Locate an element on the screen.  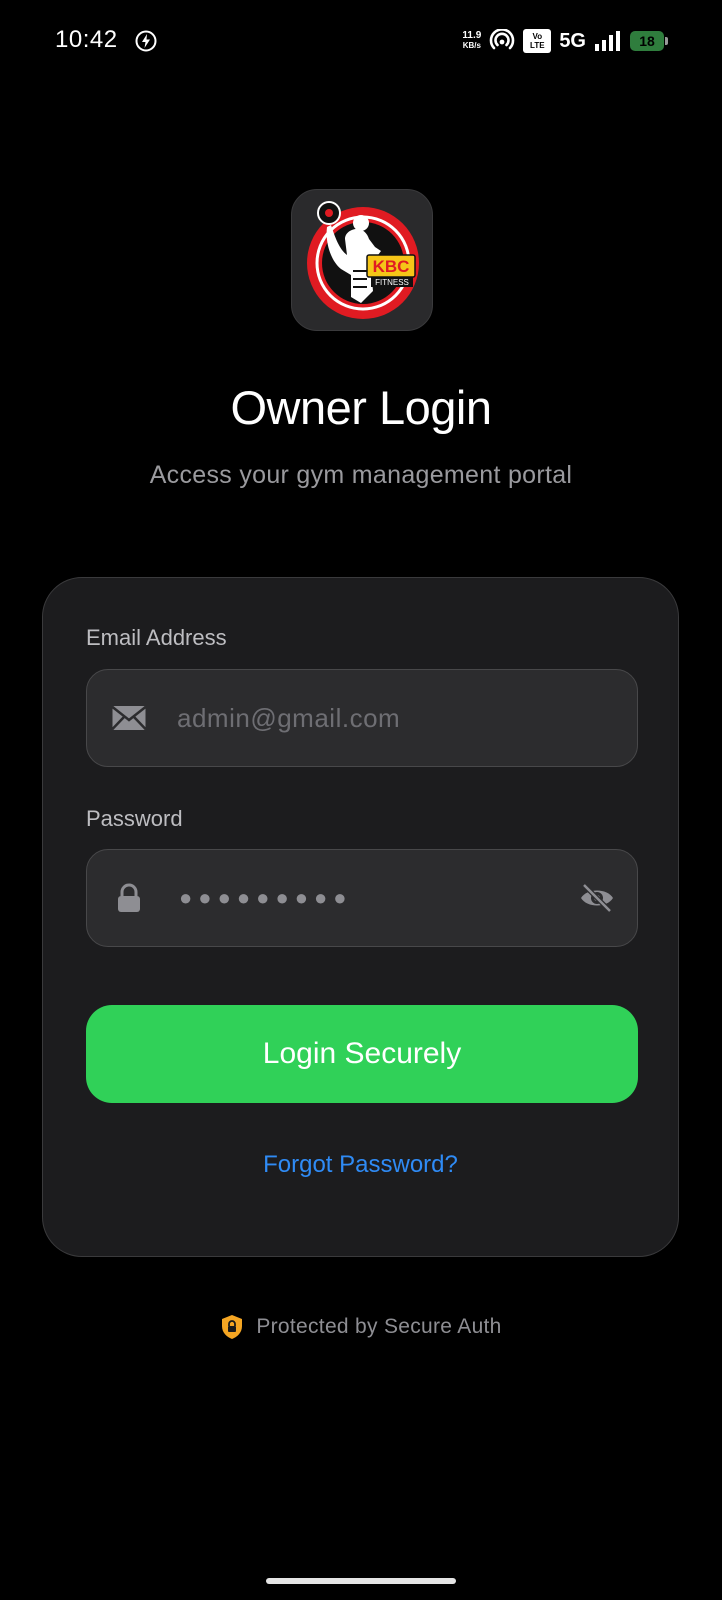
status-bar: 10:42 11.9 KB/s Vo LTE 5G 18 is located at coordinates (361, 42).